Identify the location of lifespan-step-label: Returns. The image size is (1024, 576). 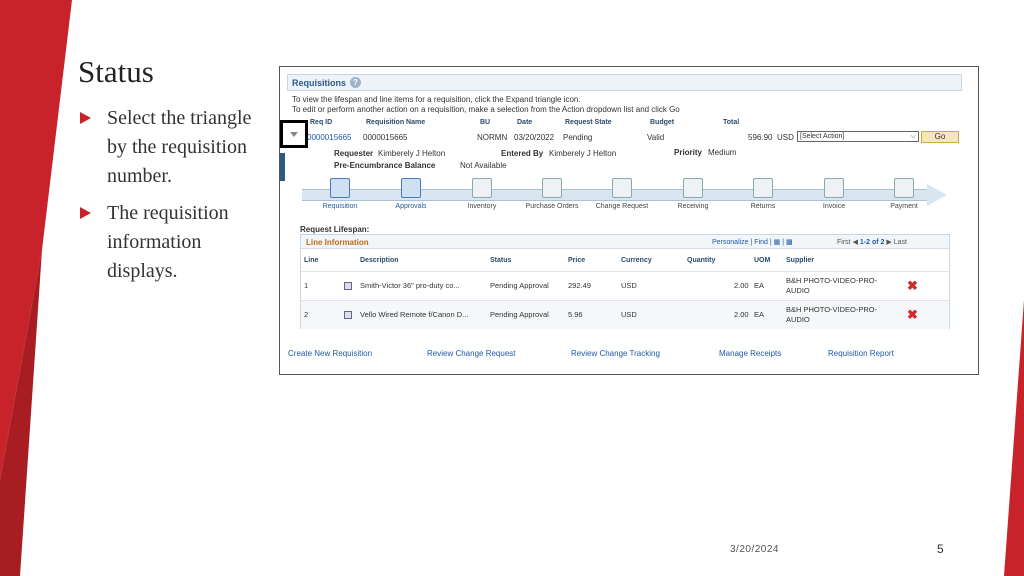
(763, 206).